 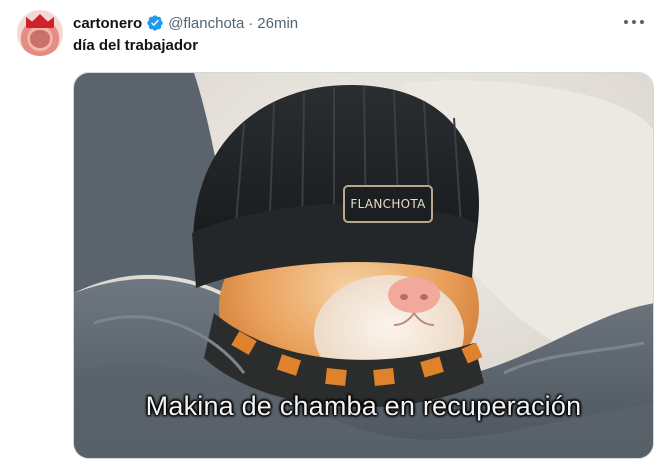 What do you see at coordinates (206, 23) in the screenshot?
I see `author-handle: @flanchota` at bounding box center [206, 23].